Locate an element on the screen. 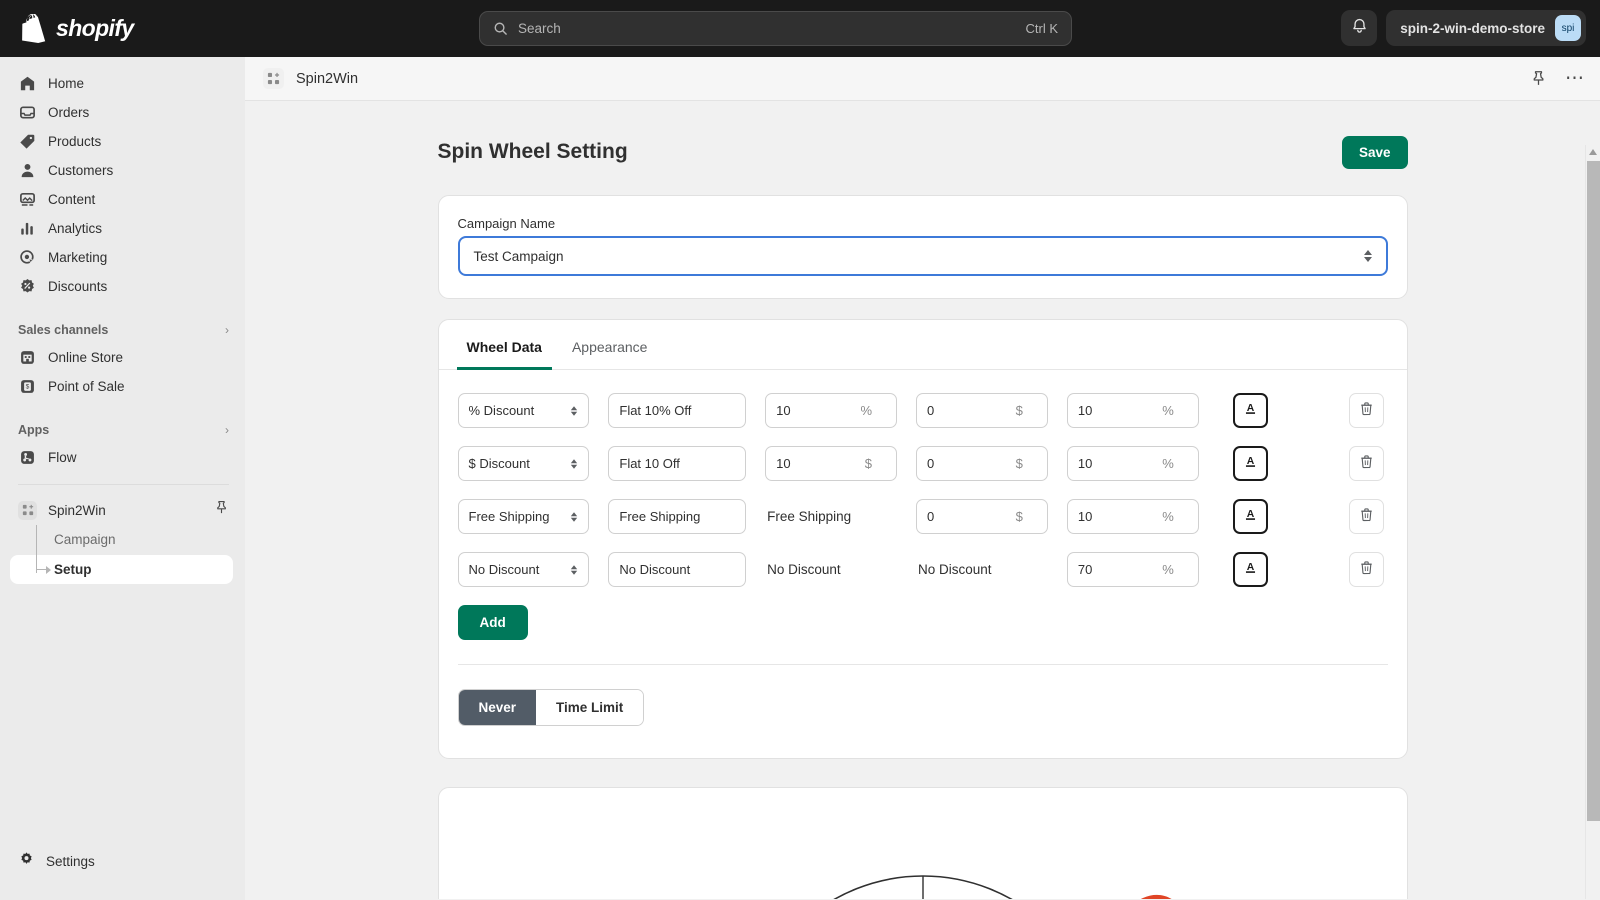 This screenshot has height=900, width=1600. tab-wheel-data: Wheel Data is located at coordinates (504, 350).